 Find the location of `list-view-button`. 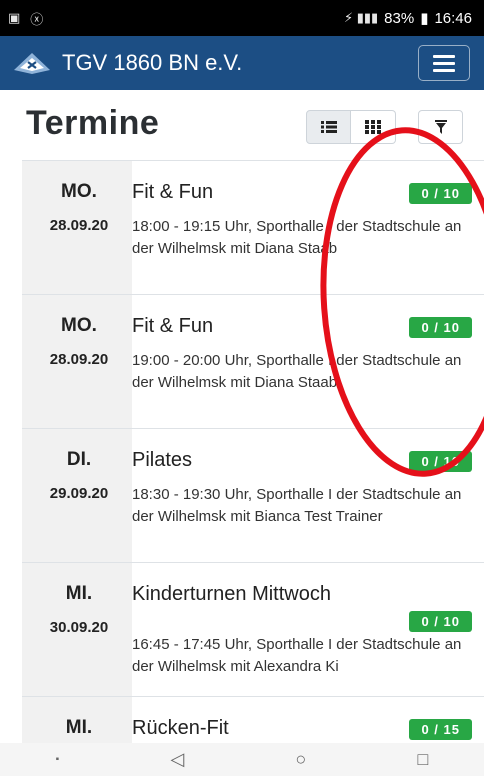

list-view-button is located at coordinates (328, 127).